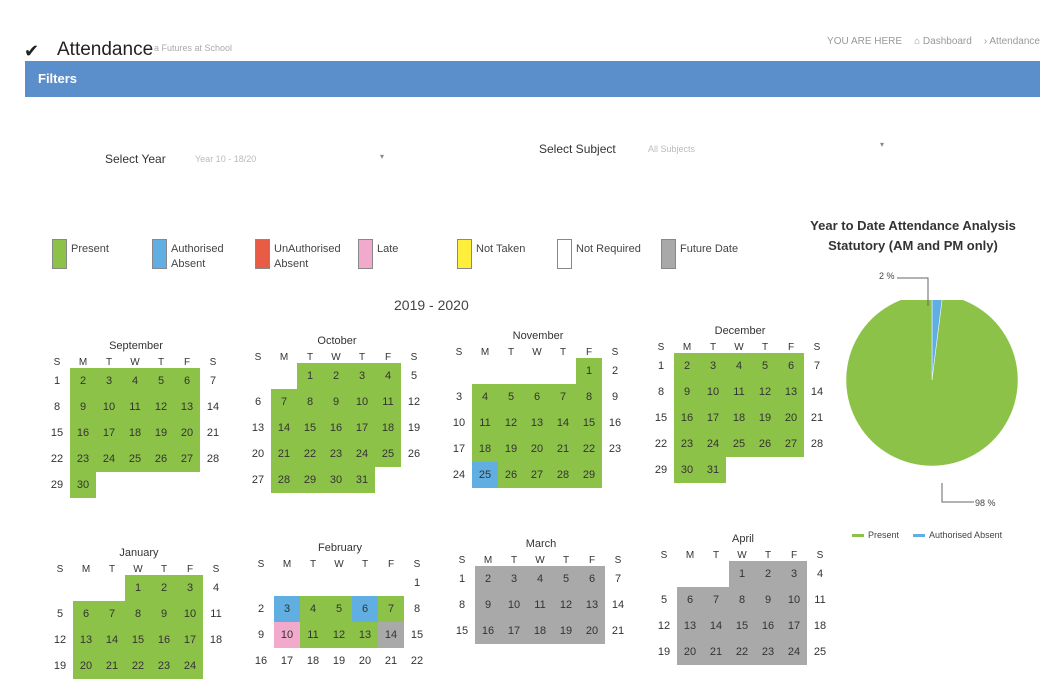 The width and height of the screenshot is (1050, 689). Describe the element at coordinates (83, 485) in the screenshot. I see `calendar-day: 30` at that location.